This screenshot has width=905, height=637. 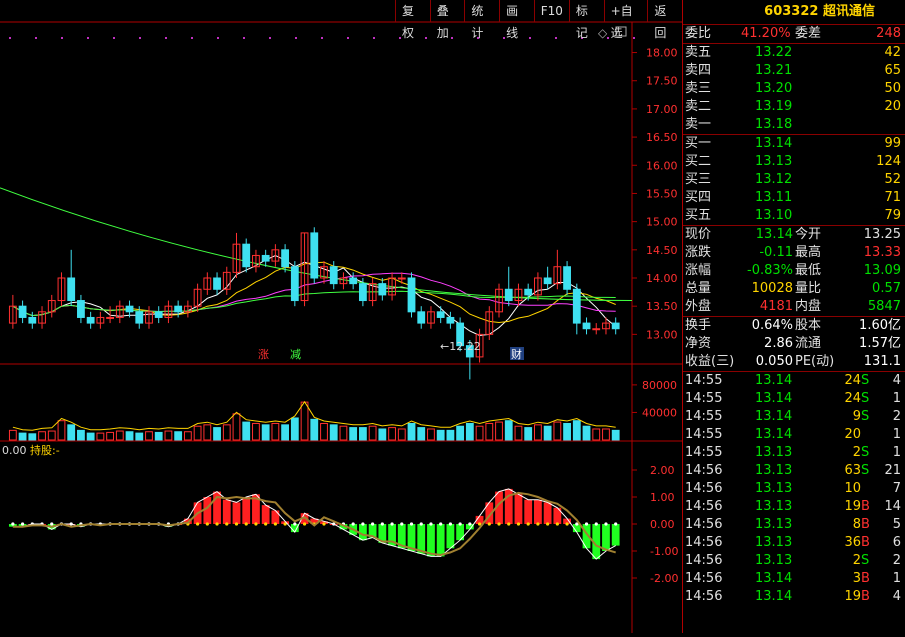 I want to click on tick-volume: 2, so click(x=856, y=452).